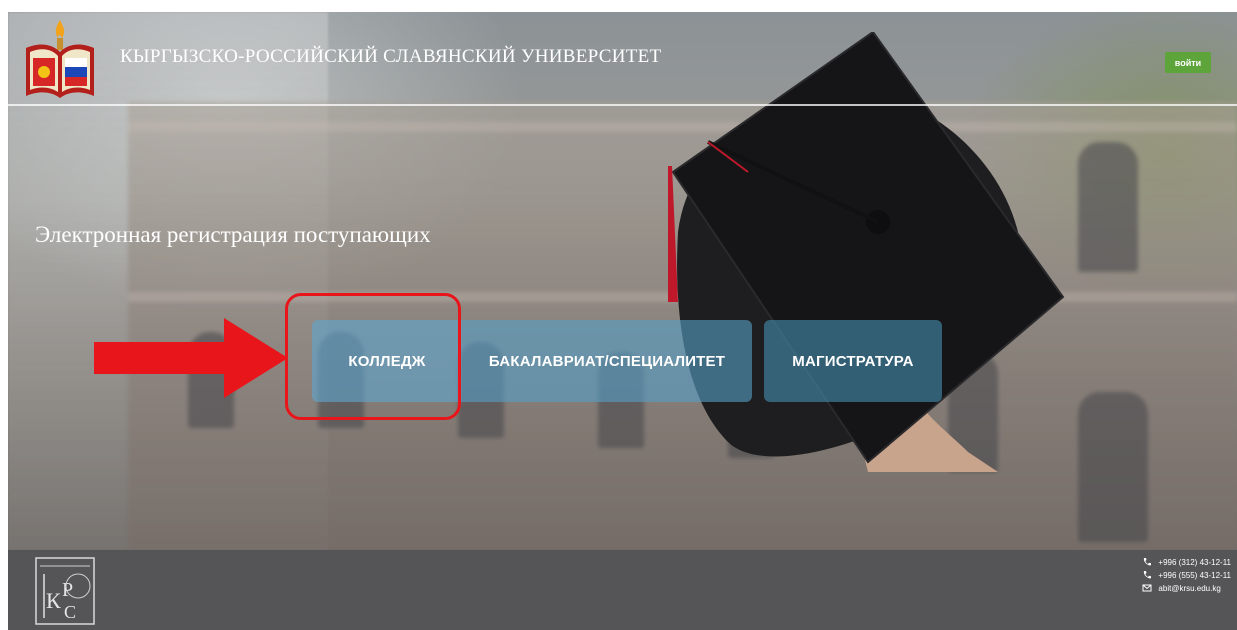  I want to click on annotation-highlight-box, so click(373, 356).